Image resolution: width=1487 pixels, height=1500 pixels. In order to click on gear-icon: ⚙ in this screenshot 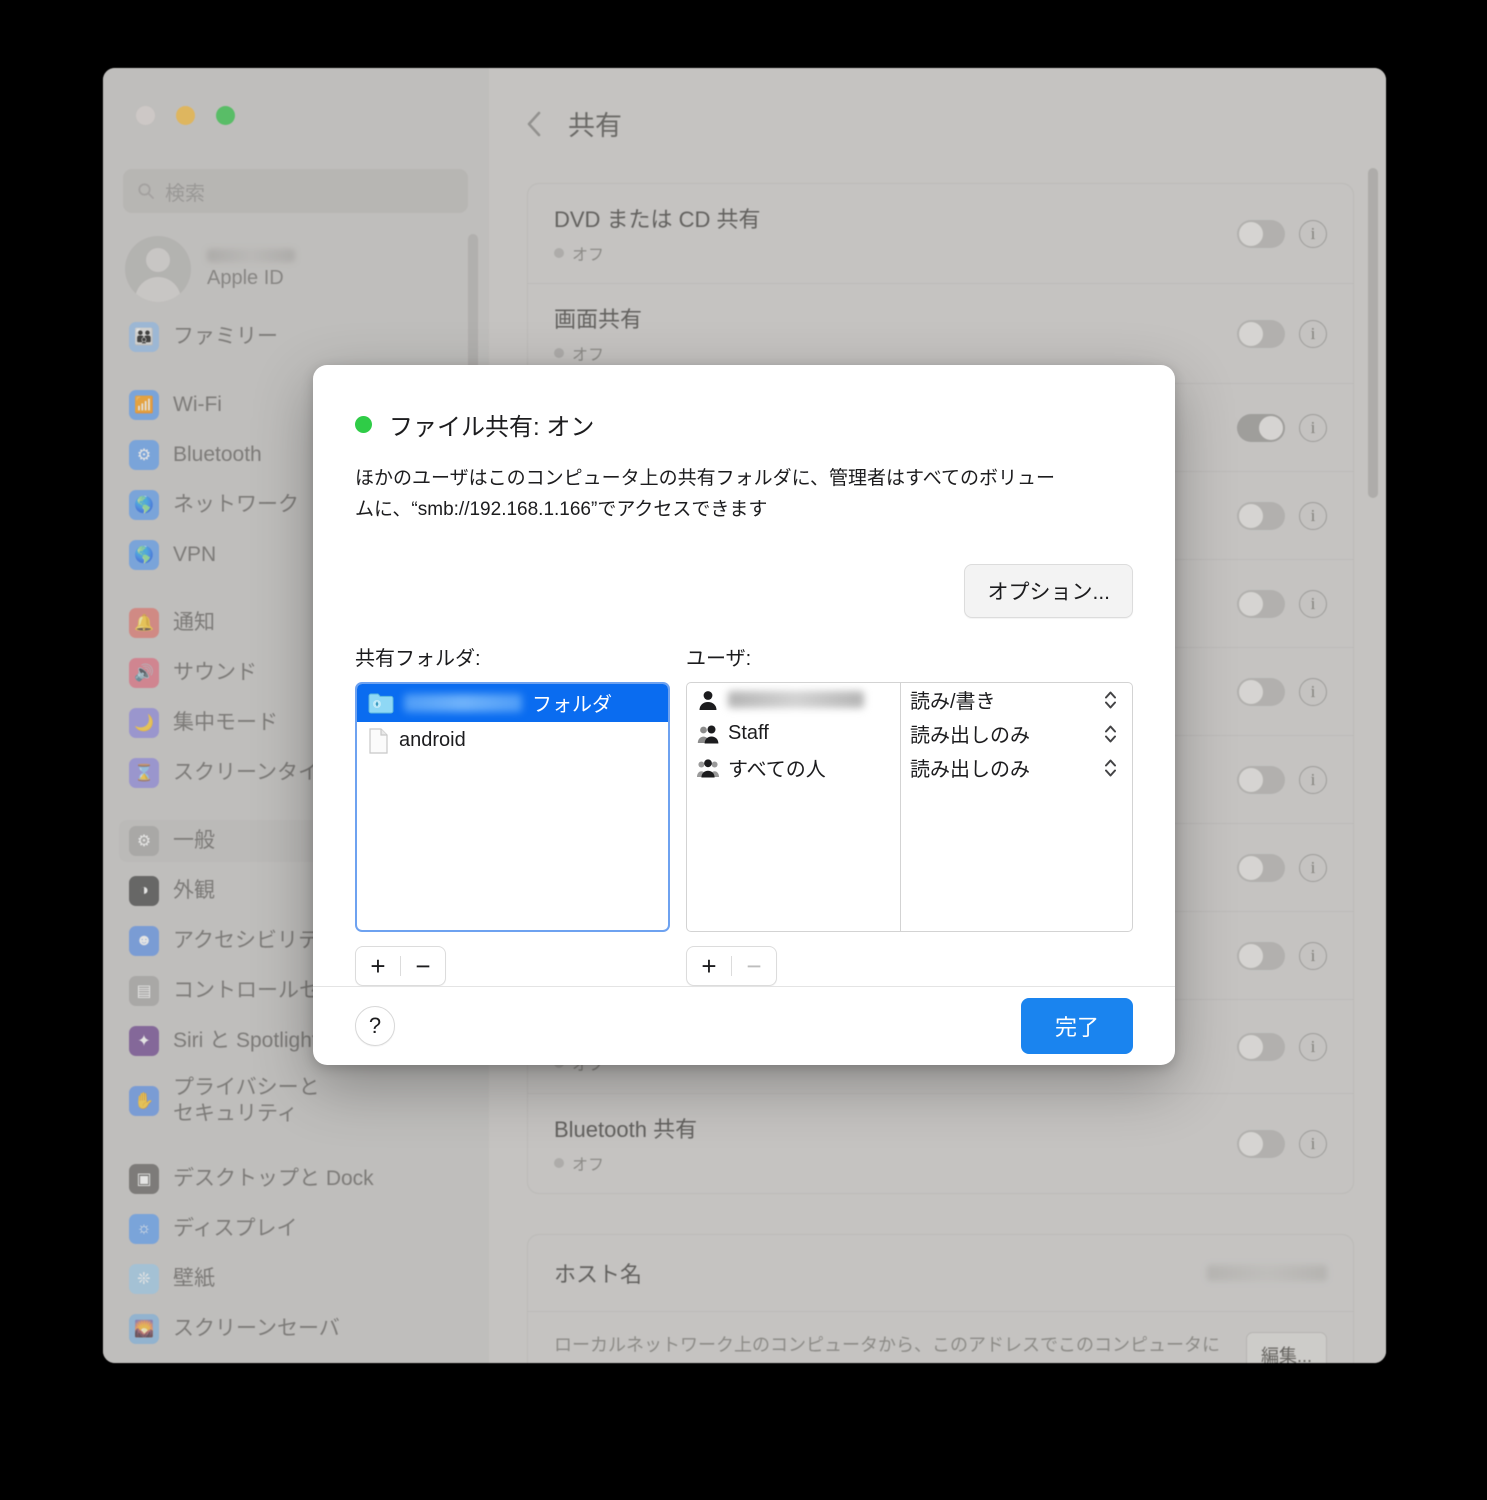, I will do `click(144, 841)`.